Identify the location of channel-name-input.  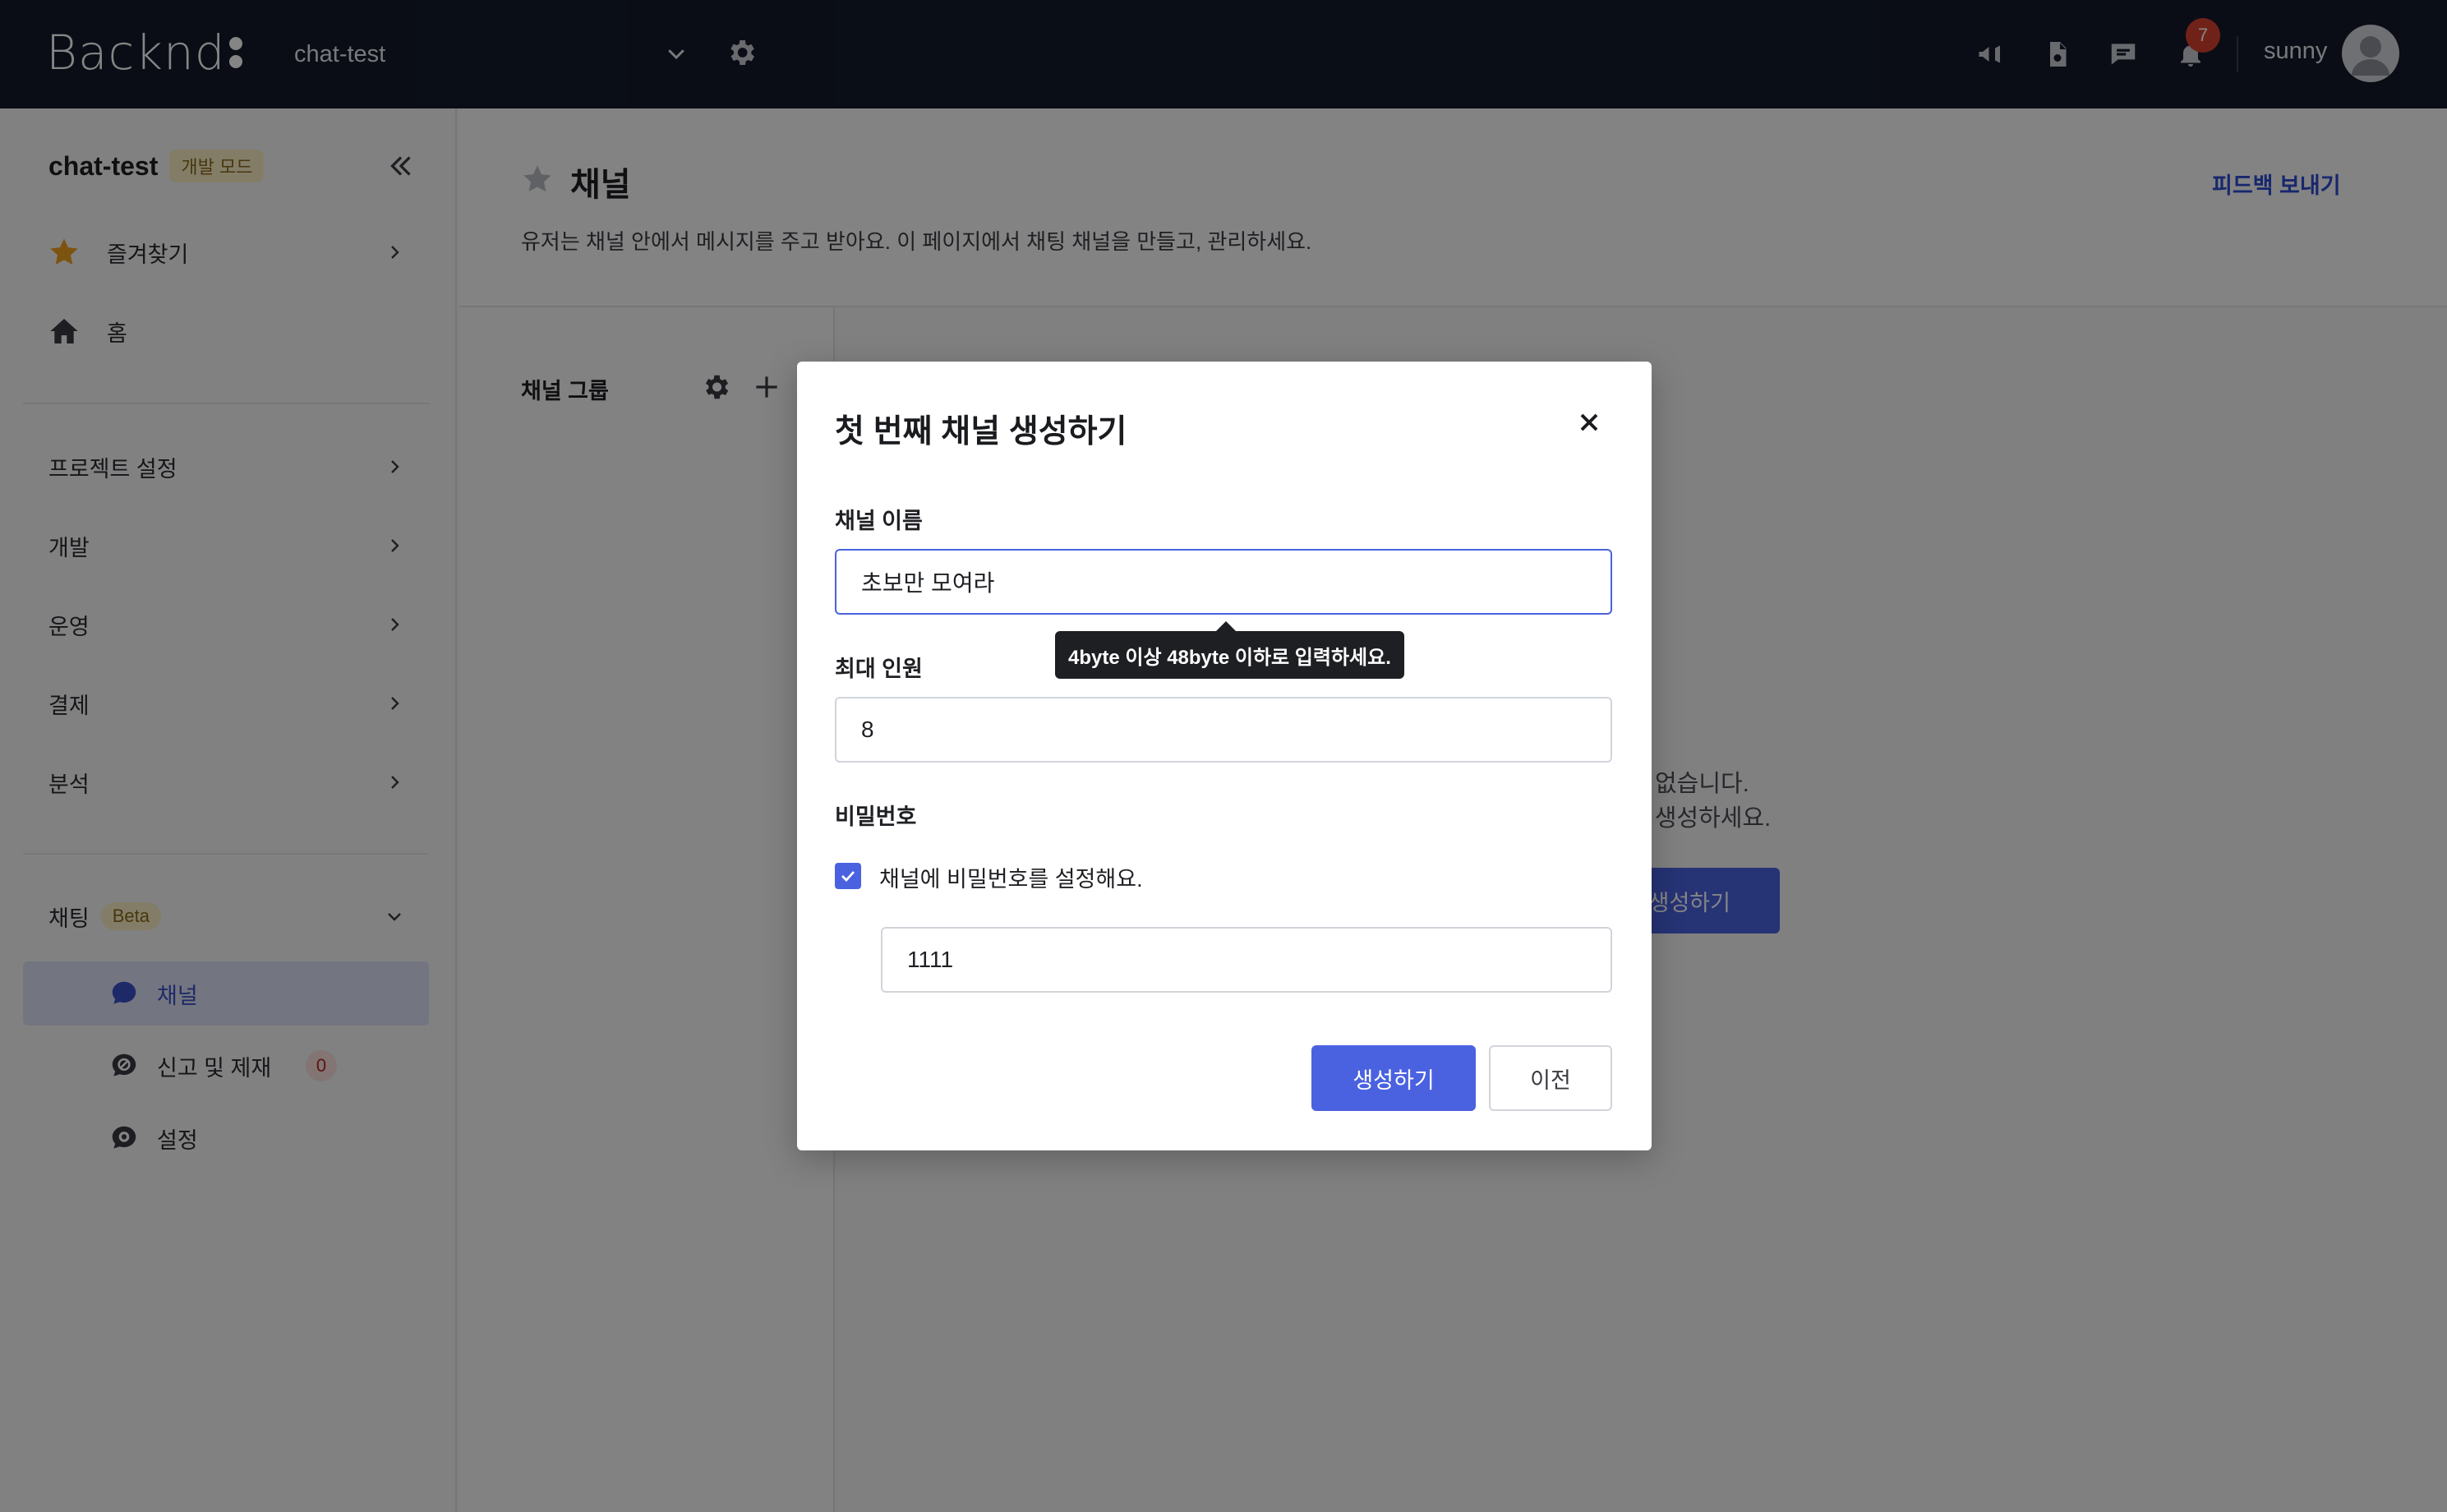
(1223, 582).